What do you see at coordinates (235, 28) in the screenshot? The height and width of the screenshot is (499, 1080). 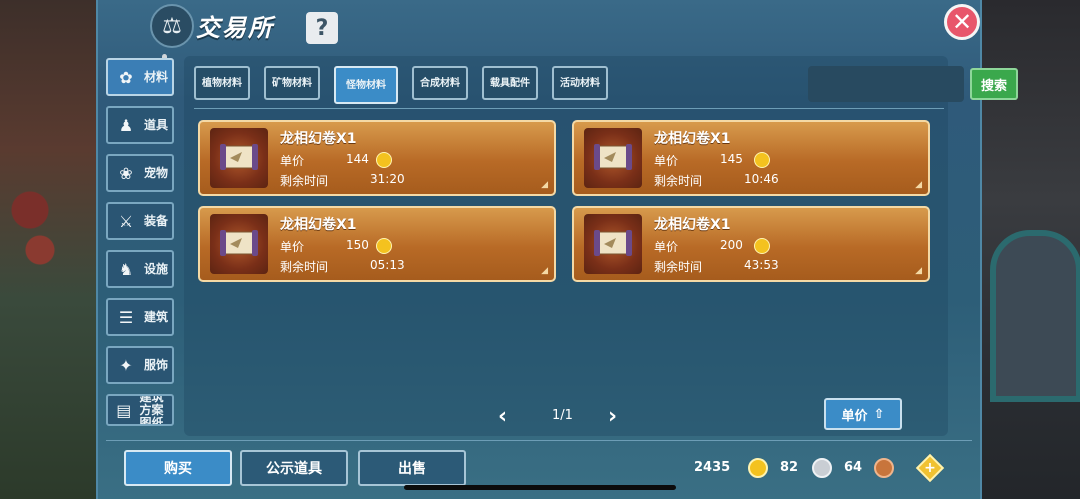 I see `page-title: 交易所` at bounding box center [235, 28].